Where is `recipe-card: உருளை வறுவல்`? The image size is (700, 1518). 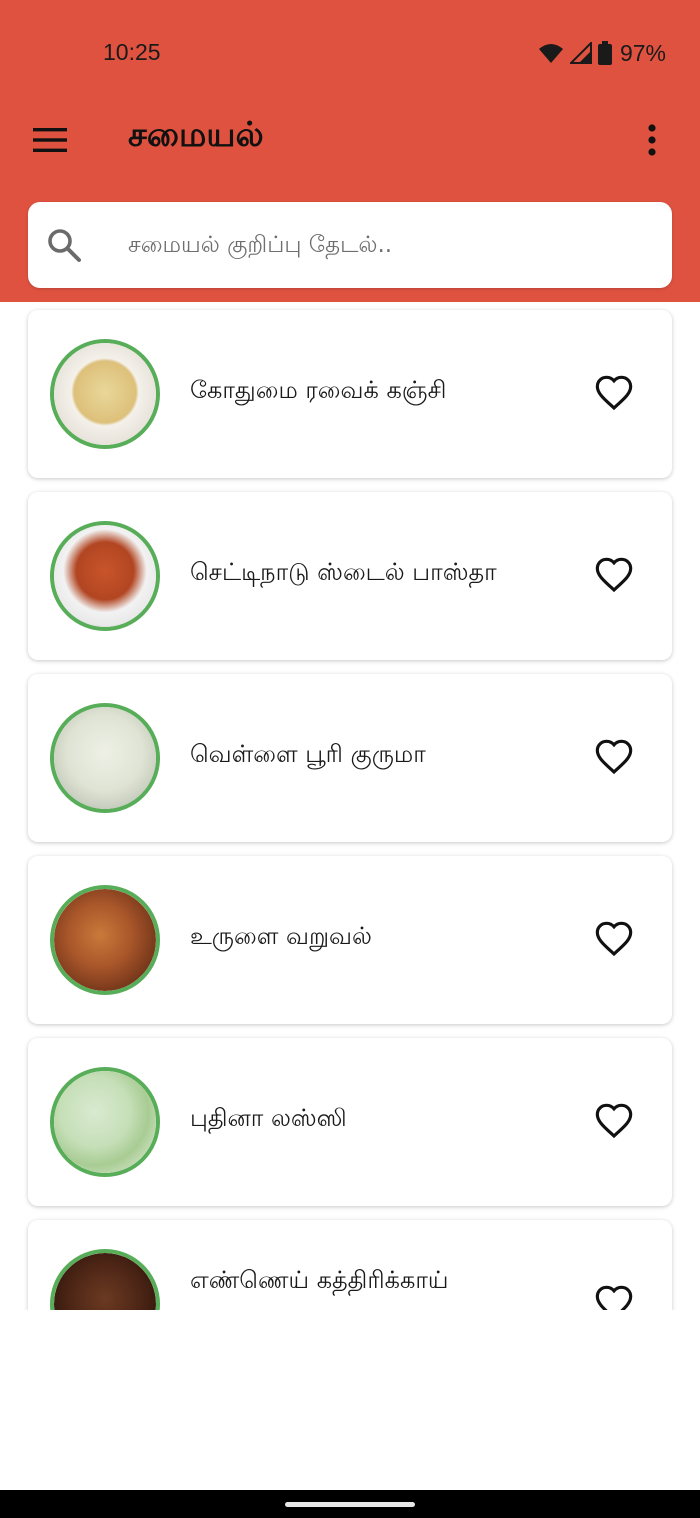
recipe-card: உருளை வறுவல் is located at coordinates (350, 940).